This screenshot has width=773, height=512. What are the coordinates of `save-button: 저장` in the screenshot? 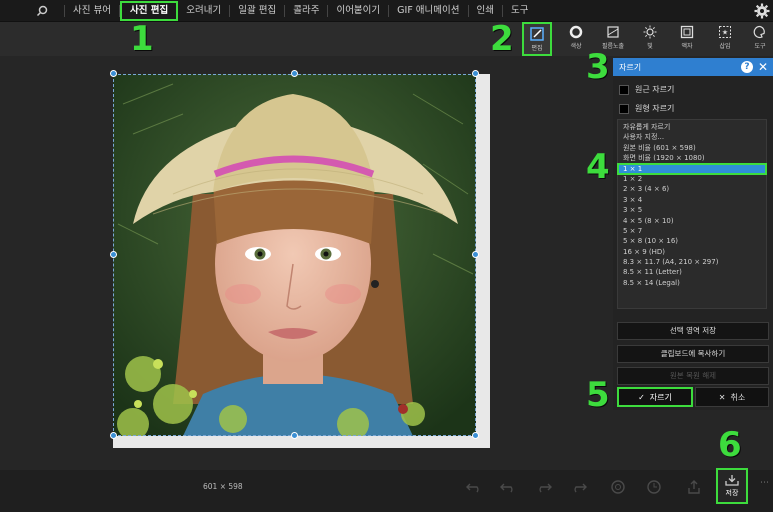 It's located at (732, 486).